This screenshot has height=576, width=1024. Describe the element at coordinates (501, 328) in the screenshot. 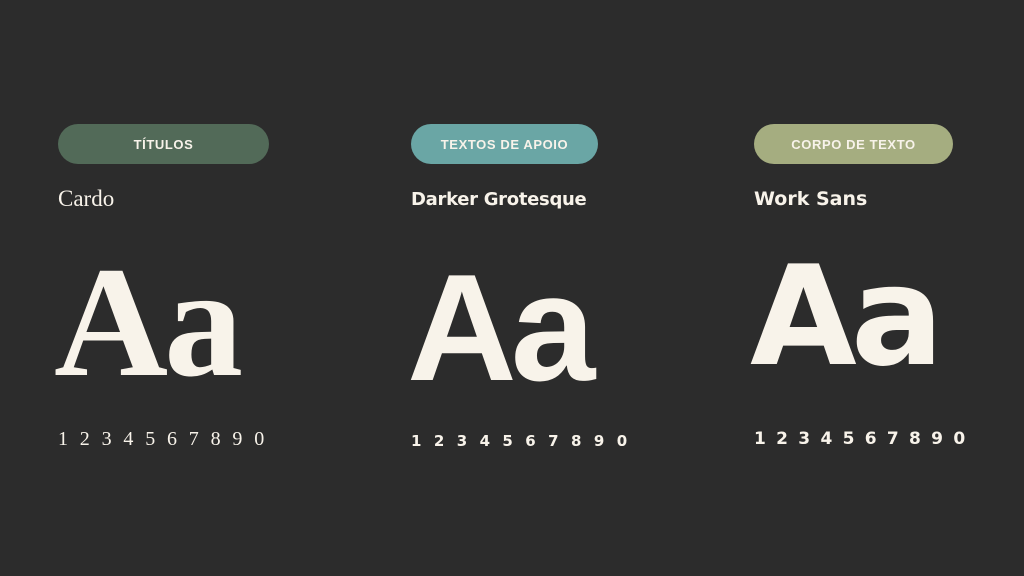

I see `glyph-sample-support-texts: Aa` at that location.